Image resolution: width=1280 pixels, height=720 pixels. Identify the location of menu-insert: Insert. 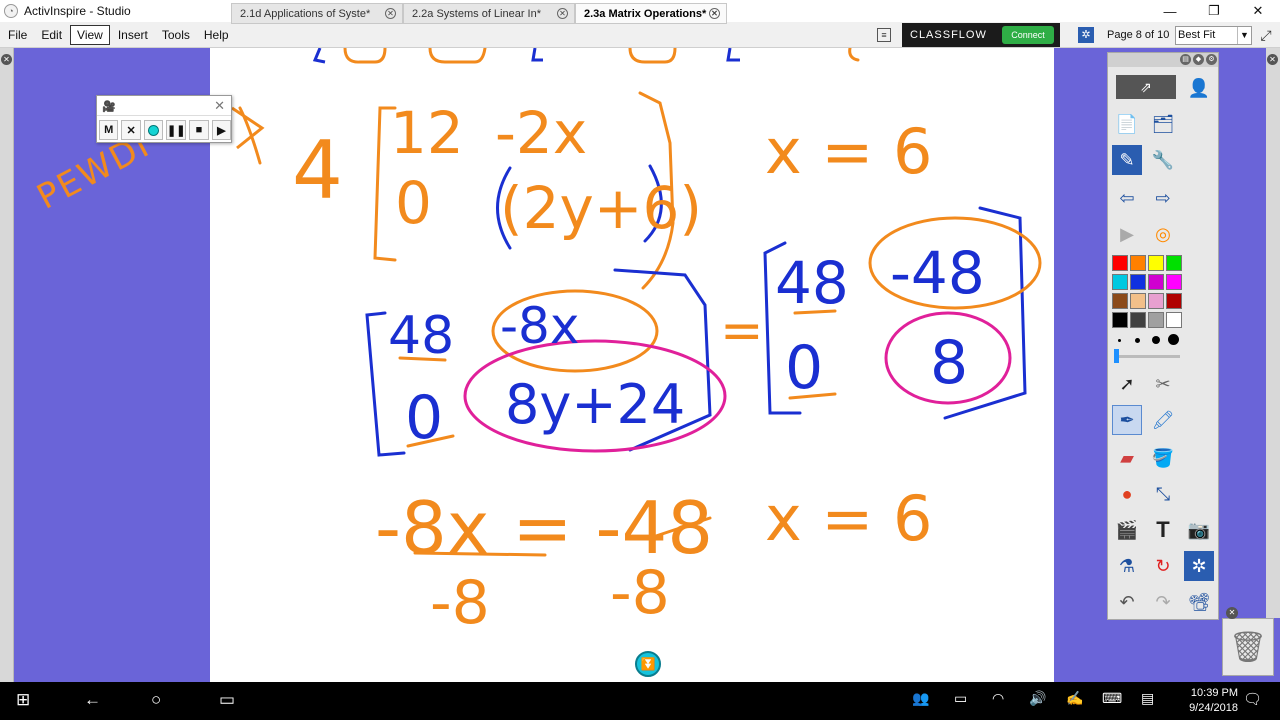
(133, 35).